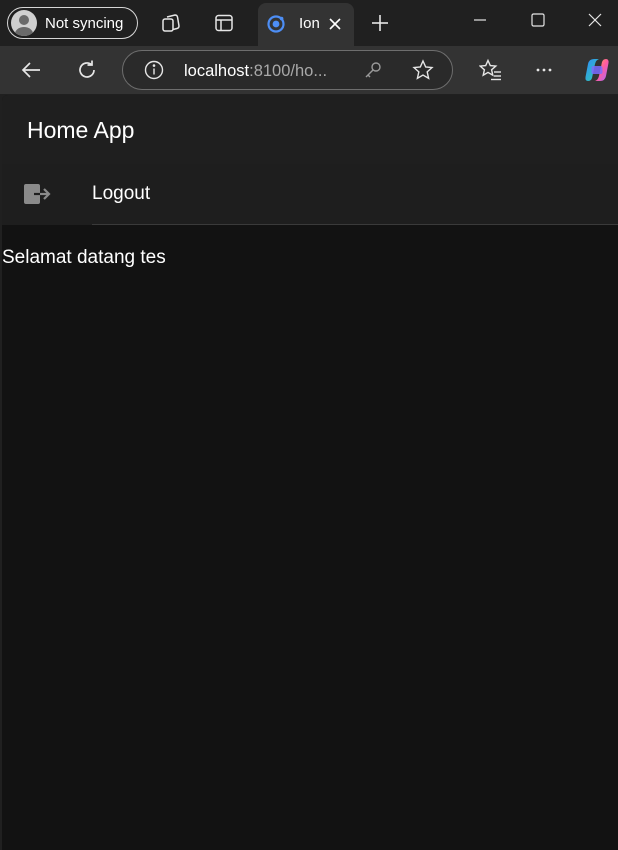  I want to click on key-icon, so click(373, 70).